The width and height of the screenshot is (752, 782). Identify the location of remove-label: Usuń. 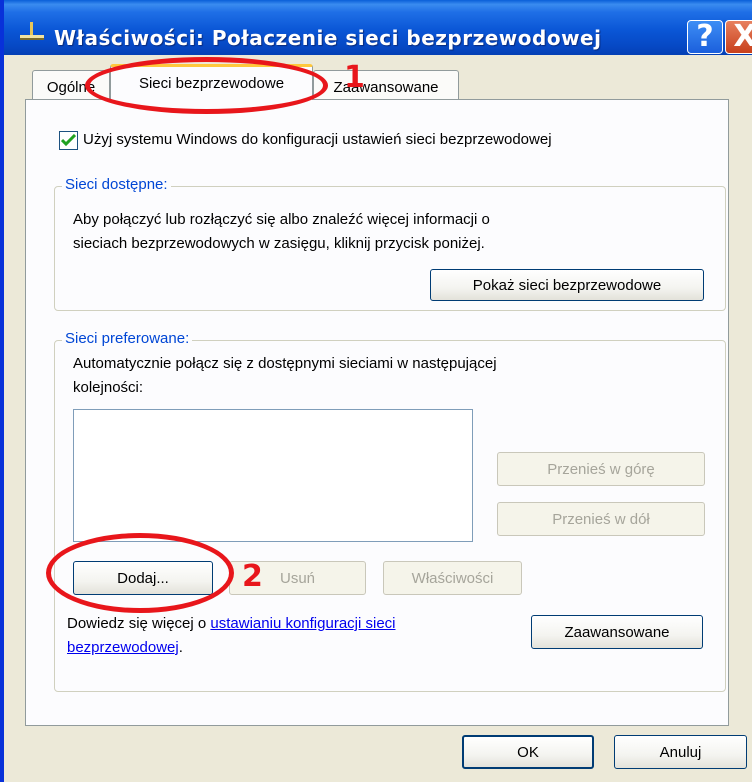
(297, 578).